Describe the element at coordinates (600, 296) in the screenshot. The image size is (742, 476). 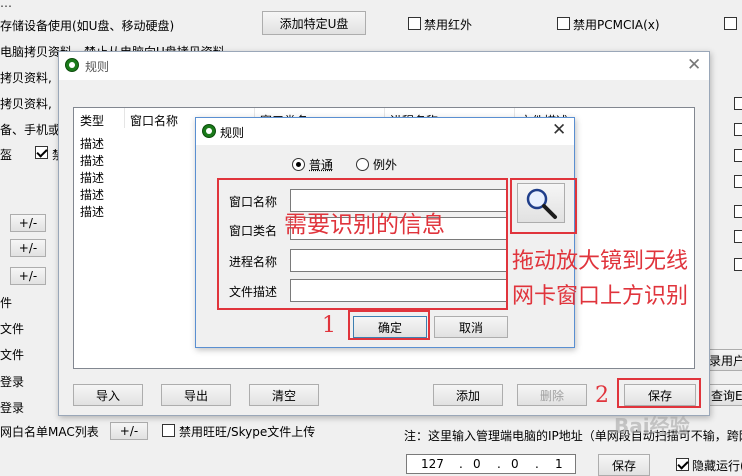
I see `annotation-drag-line2: 网卡窗口上方识别` at that location.